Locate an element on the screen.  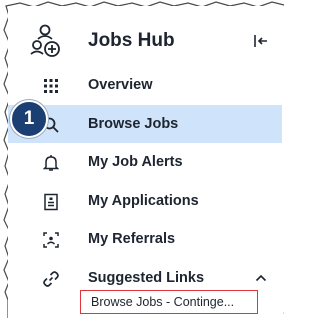
bell-icon is located at coordinates (51, 163).